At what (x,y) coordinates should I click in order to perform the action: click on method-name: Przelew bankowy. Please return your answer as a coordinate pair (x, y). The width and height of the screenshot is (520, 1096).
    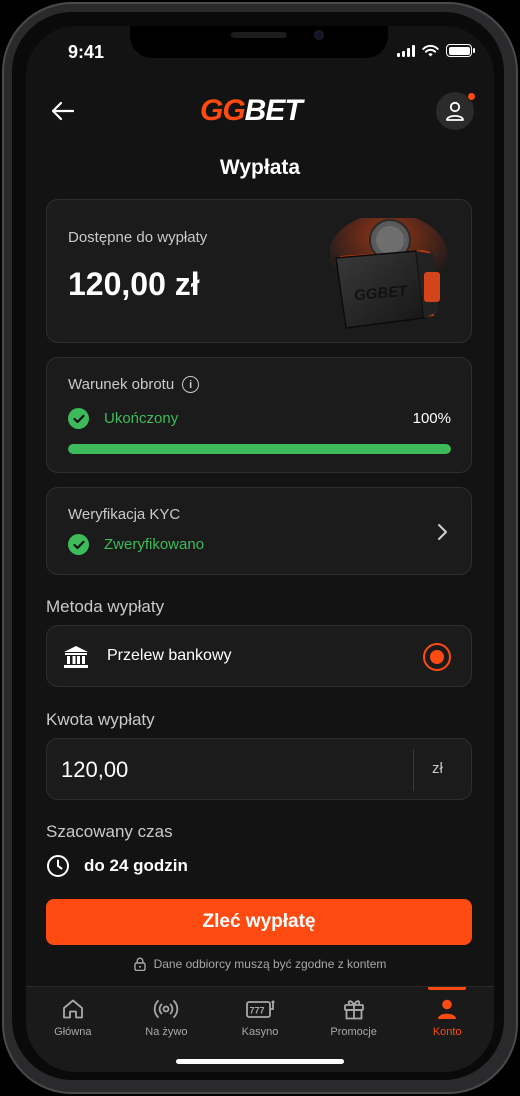
    Looking at the image, I should click on (169, 655).